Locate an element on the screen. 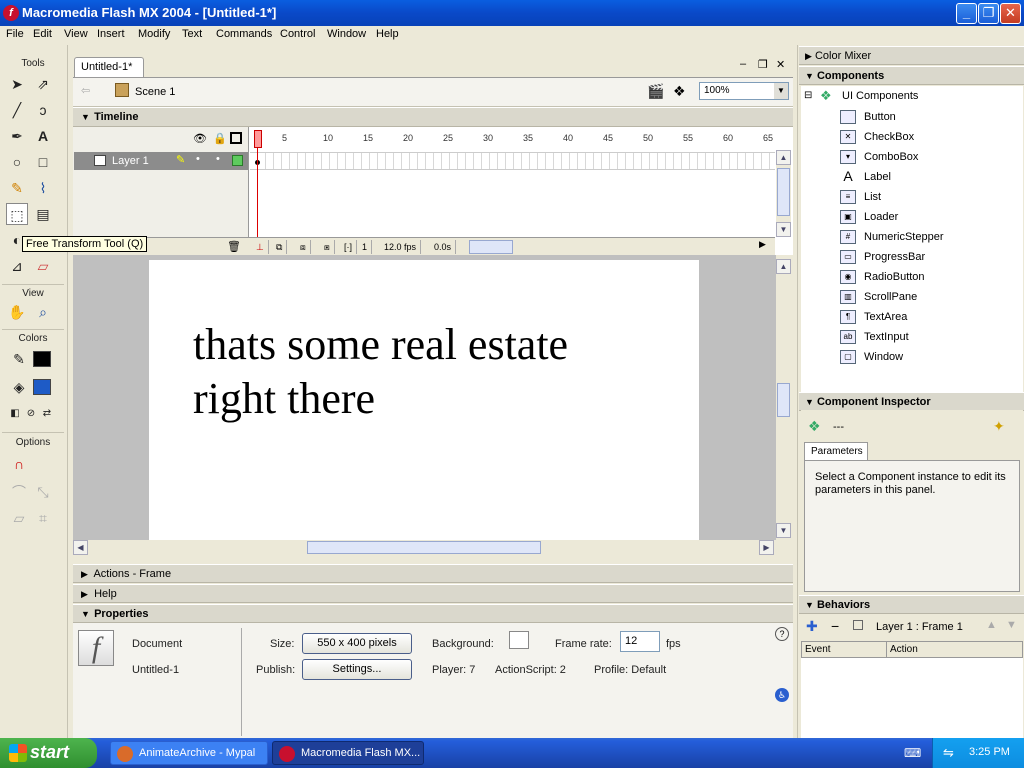 Image resolution: width=1024 pixels, height=768 pixels. network-icon: ⇋ is located at coordinates (948, 753).